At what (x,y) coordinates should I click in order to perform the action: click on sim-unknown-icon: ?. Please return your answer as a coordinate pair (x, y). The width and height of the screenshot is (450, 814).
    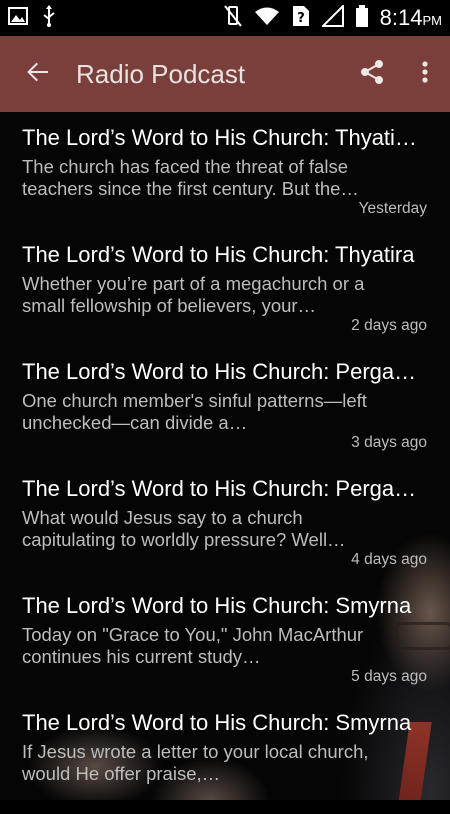
    Looking at the image, I should click on (301, 18).